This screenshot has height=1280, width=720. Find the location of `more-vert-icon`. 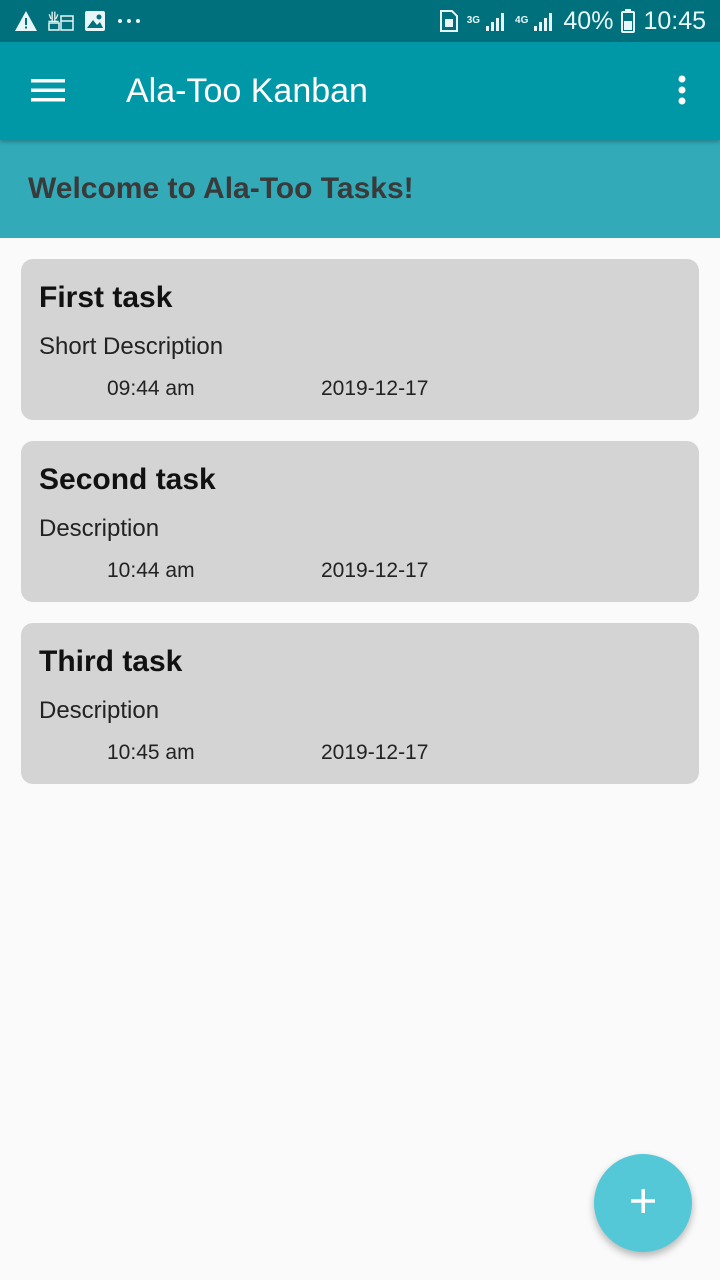

more-vert-icon is located at coordinates (682, 92).